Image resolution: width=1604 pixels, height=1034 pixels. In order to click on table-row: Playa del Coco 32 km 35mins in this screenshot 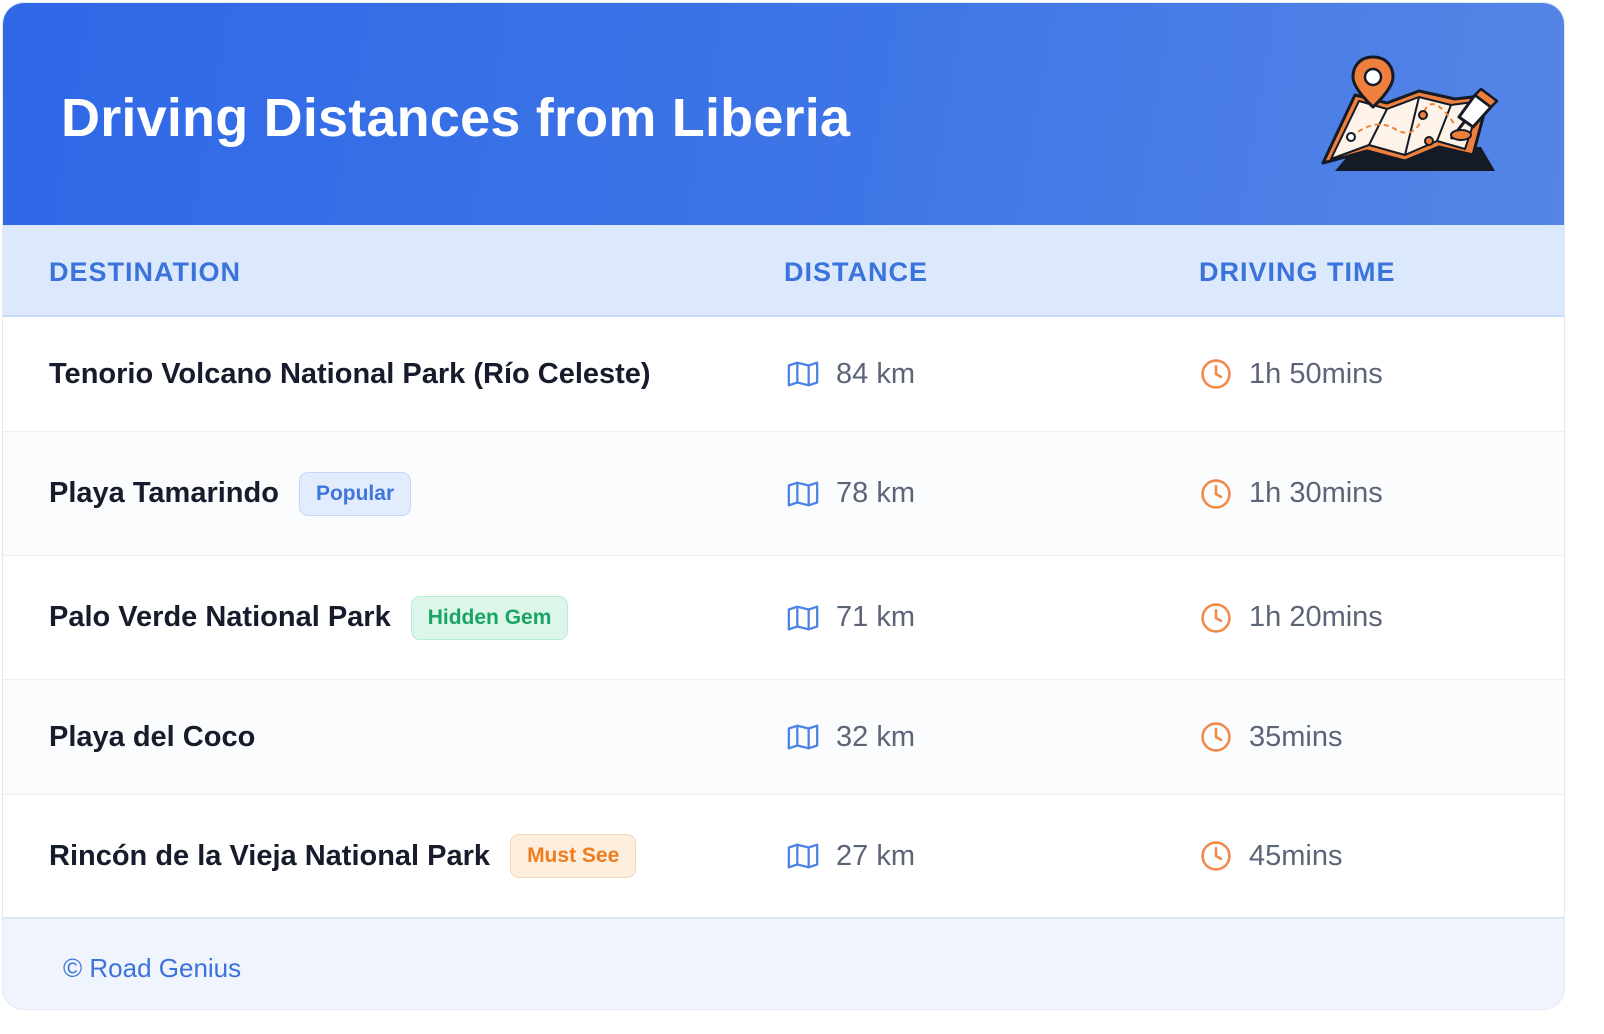, I will do `click(783, 737)`.